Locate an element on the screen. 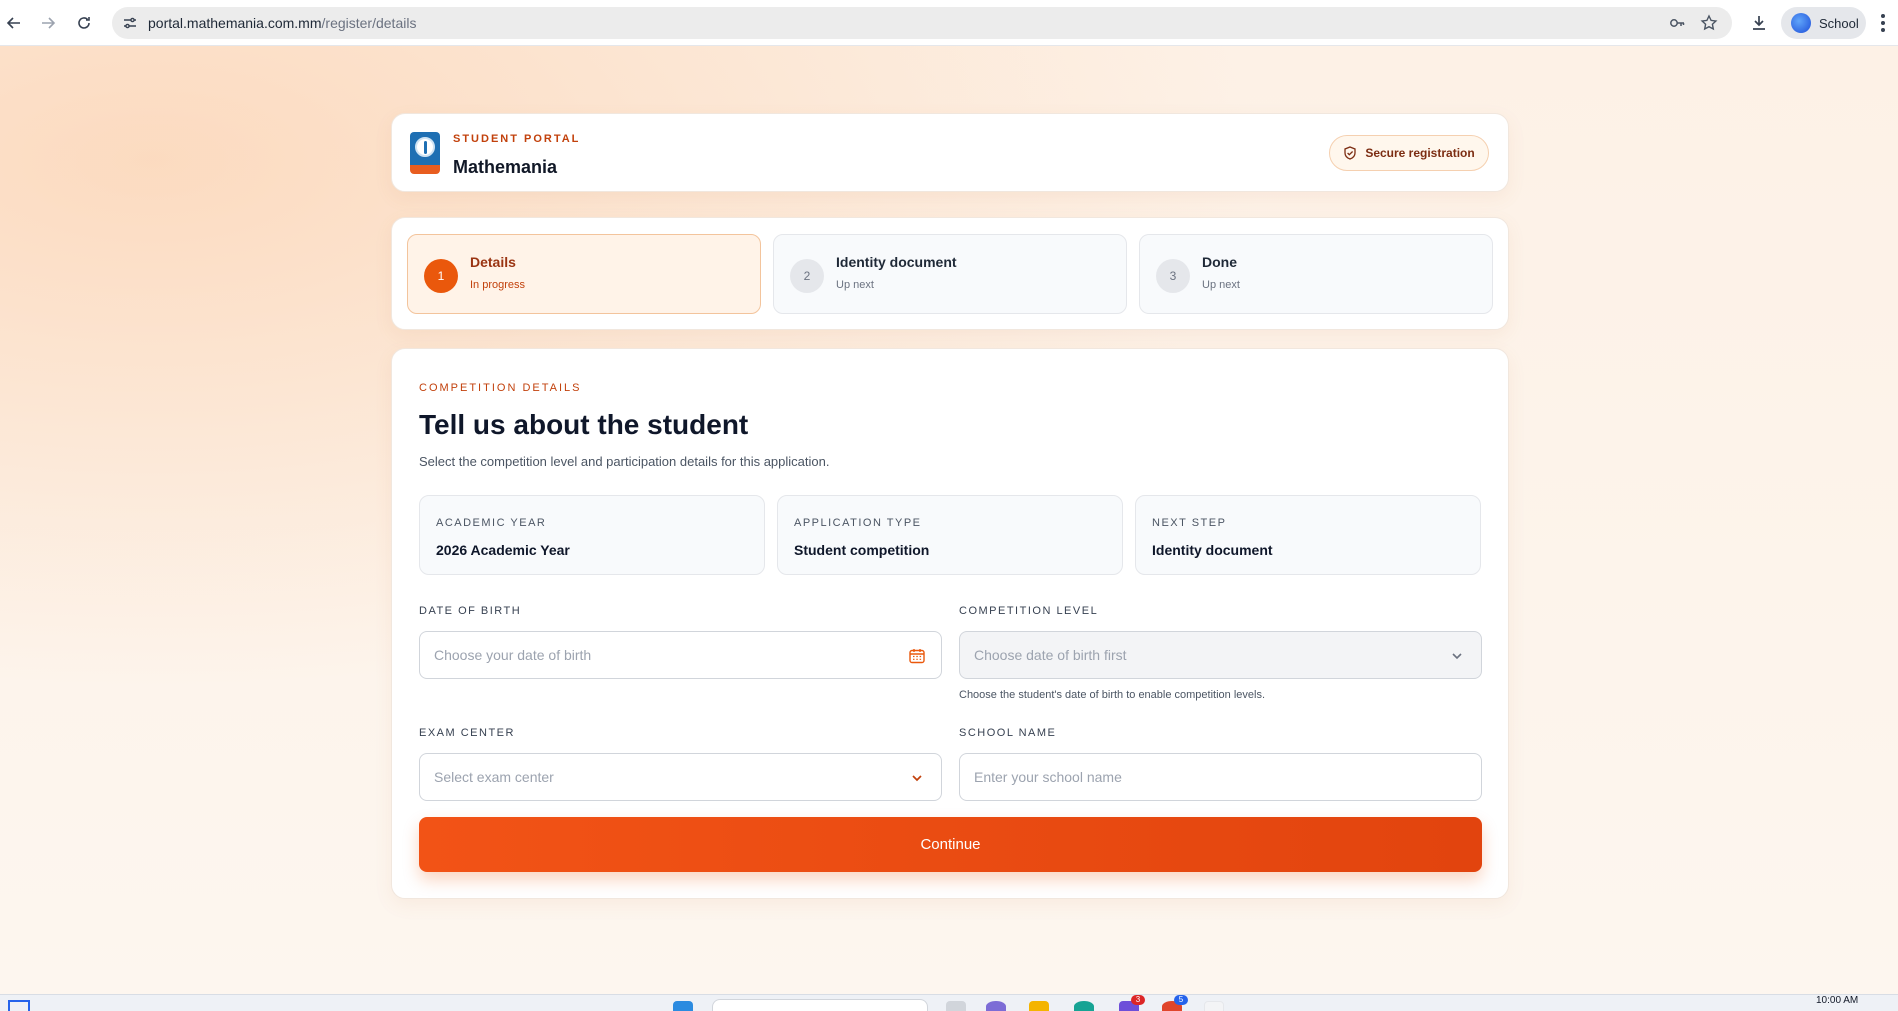 This screenshot has height=1011, width=1898. shield-check-icon is located at coordinates (1350, 153).